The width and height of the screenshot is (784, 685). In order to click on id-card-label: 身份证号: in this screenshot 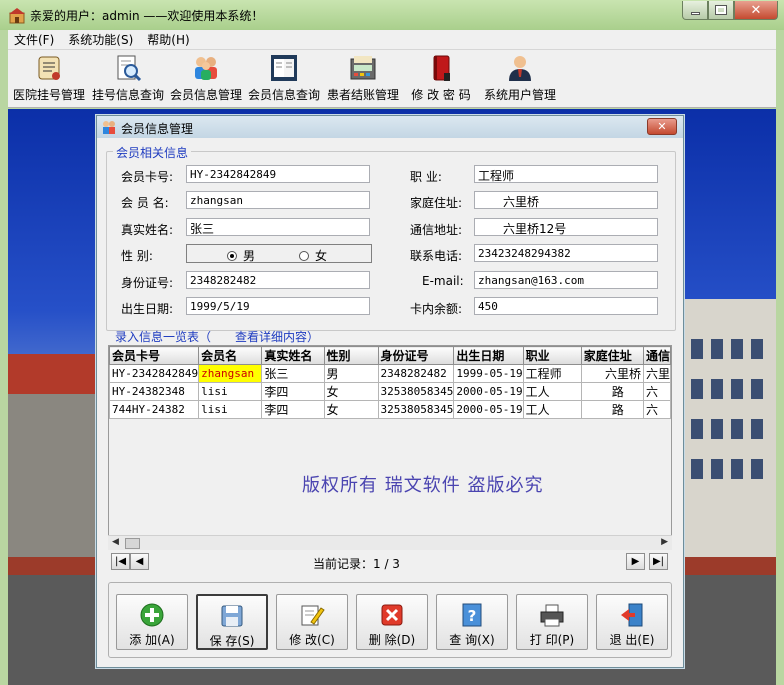, I will do `click(147, 283)`.